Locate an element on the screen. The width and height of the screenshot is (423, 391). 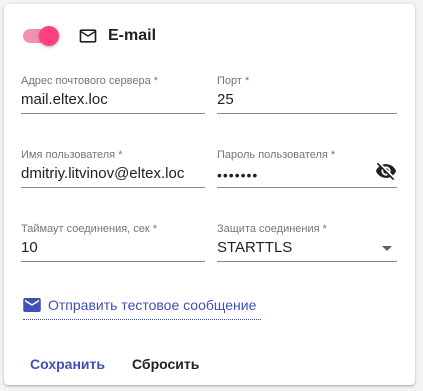
server-field-label: Адрес почтового сервера * is located at coordinates (90, 81).